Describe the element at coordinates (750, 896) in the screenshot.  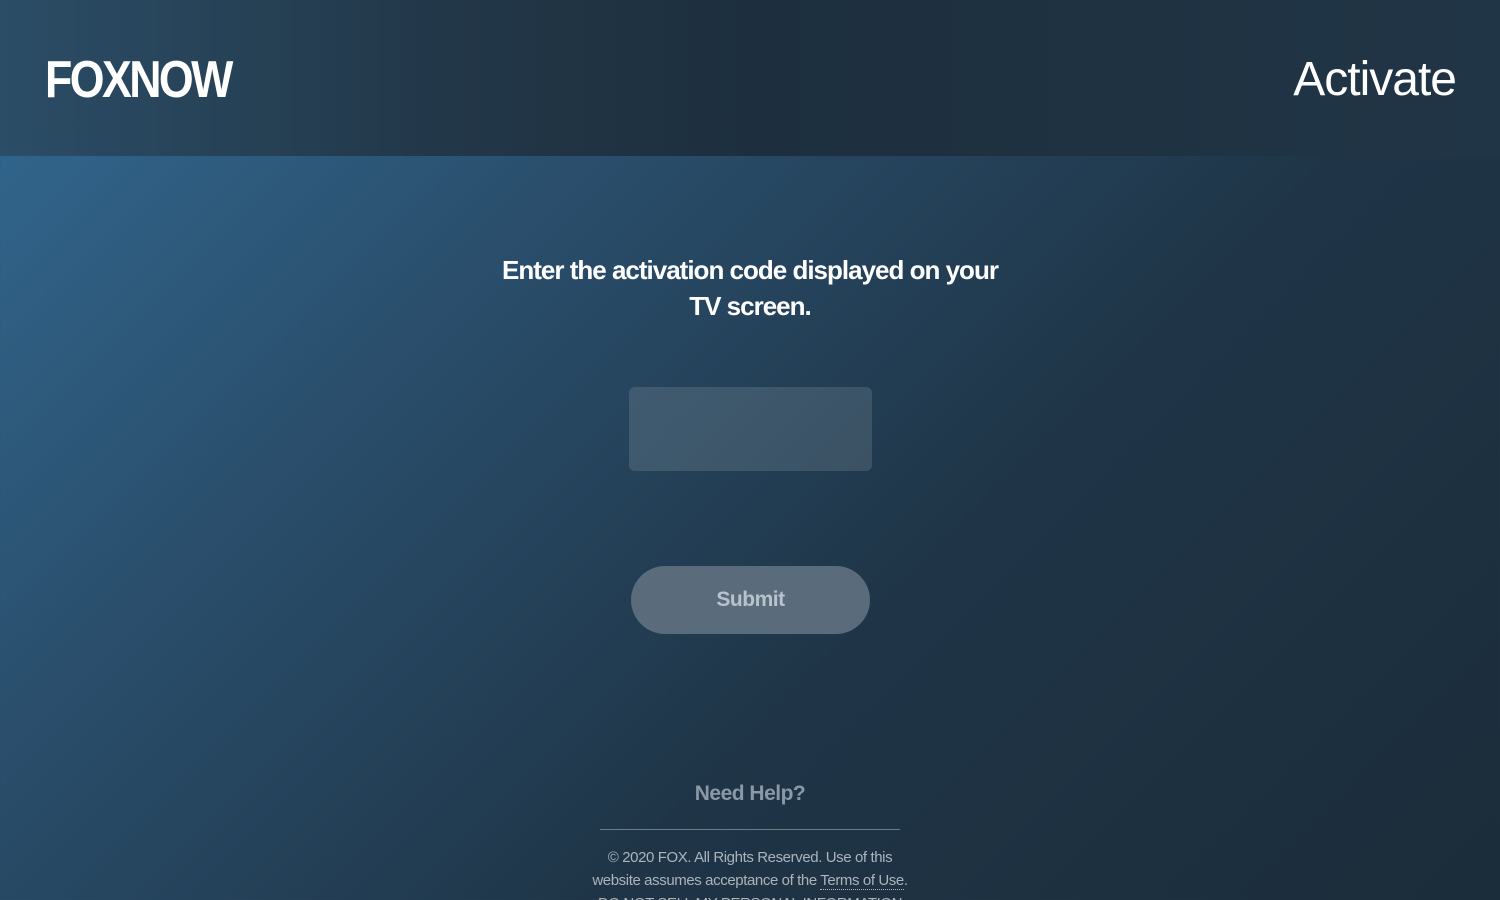
I see `do-not-sell-link: Do Not Sell My Personal Information` at that location.